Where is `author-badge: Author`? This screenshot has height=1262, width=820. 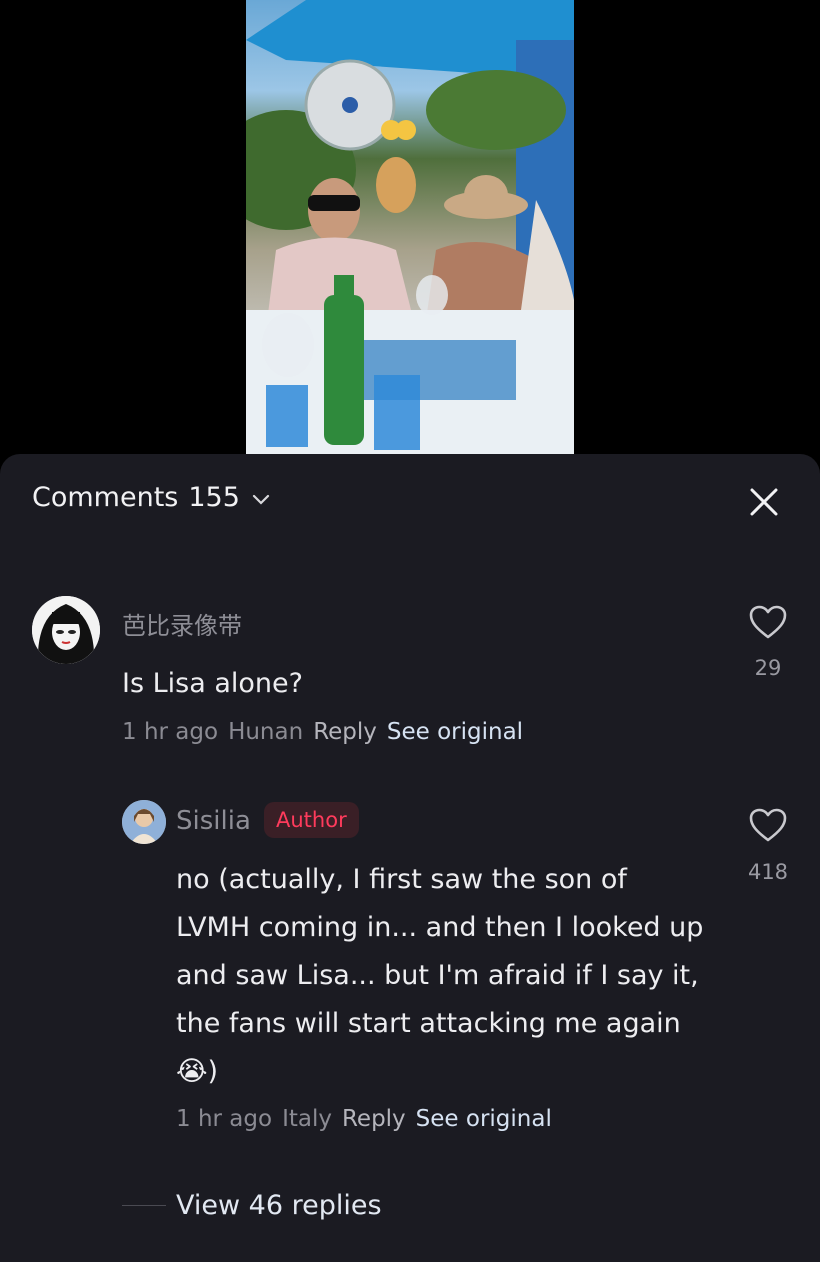 author-badge: Author is located at coordinates (311, 820).